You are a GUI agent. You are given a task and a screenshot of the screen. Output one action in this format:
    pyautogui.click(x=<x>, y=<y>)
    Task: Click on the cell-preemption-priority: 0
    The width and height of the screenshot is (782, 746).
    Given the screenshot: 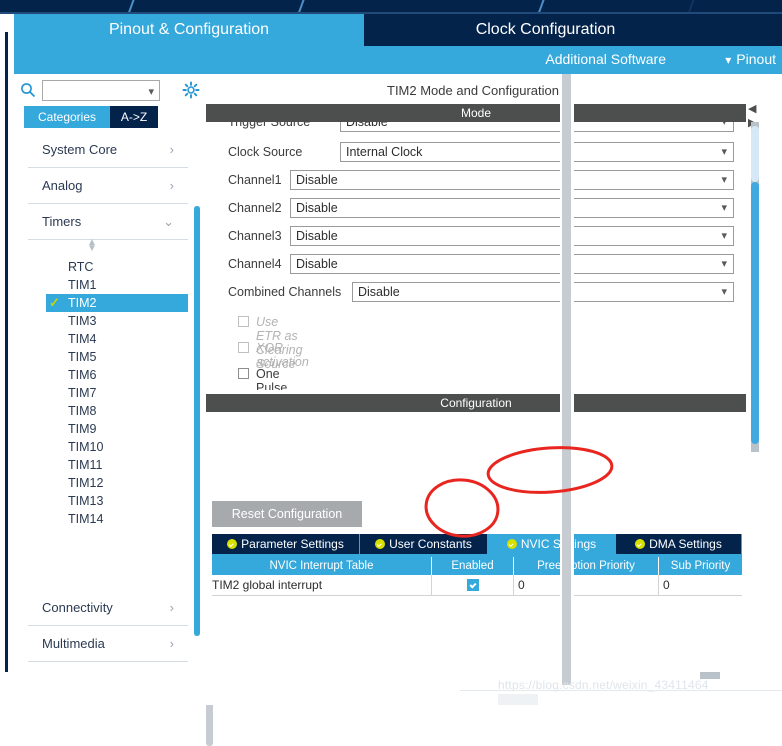 What is the action you would take?
    pyautogui.click(x=586, y=585)
    